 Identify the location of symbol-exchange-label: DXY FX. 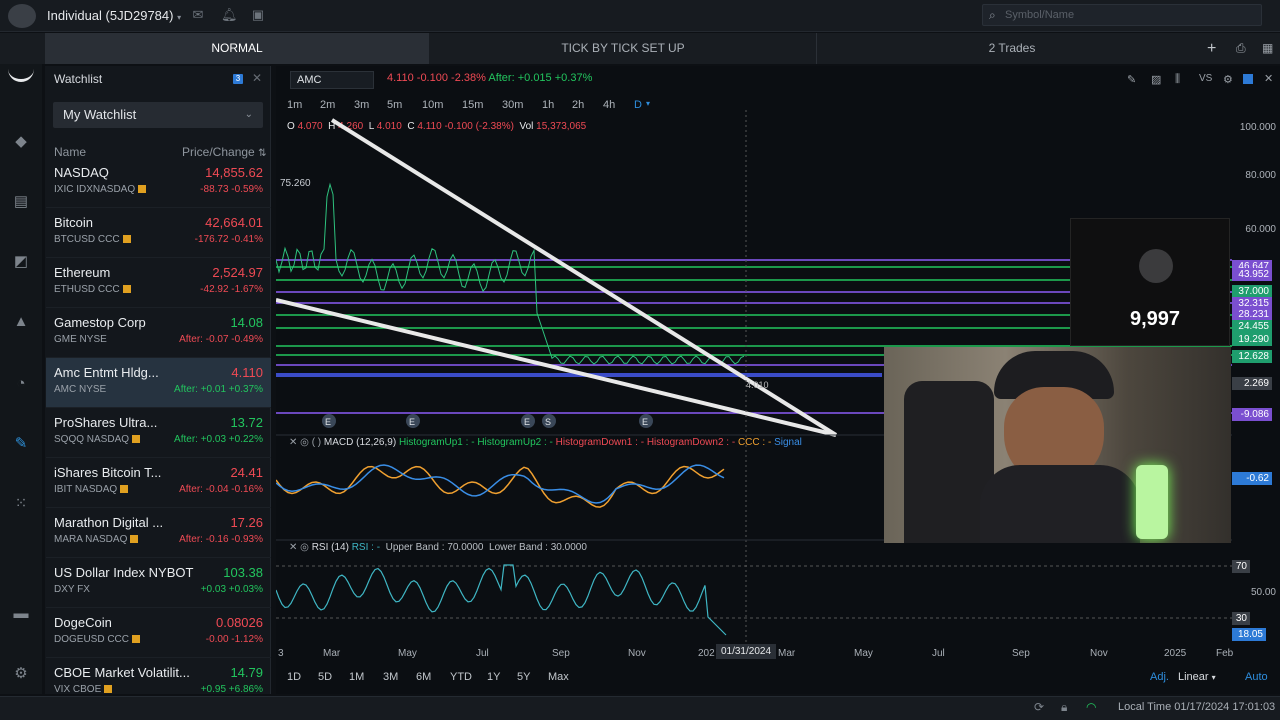
(72, 589).